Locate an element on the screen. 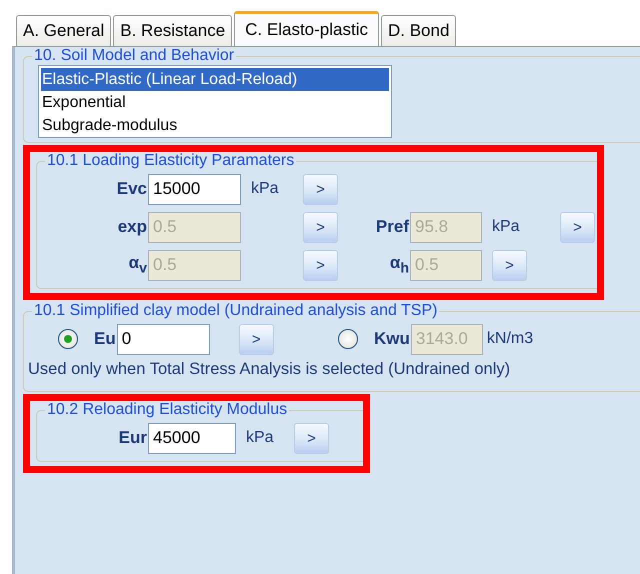 Image resolution: width=640 pixels, height=574 pixels. value-field: 0 is located at coordinates (163, 339).